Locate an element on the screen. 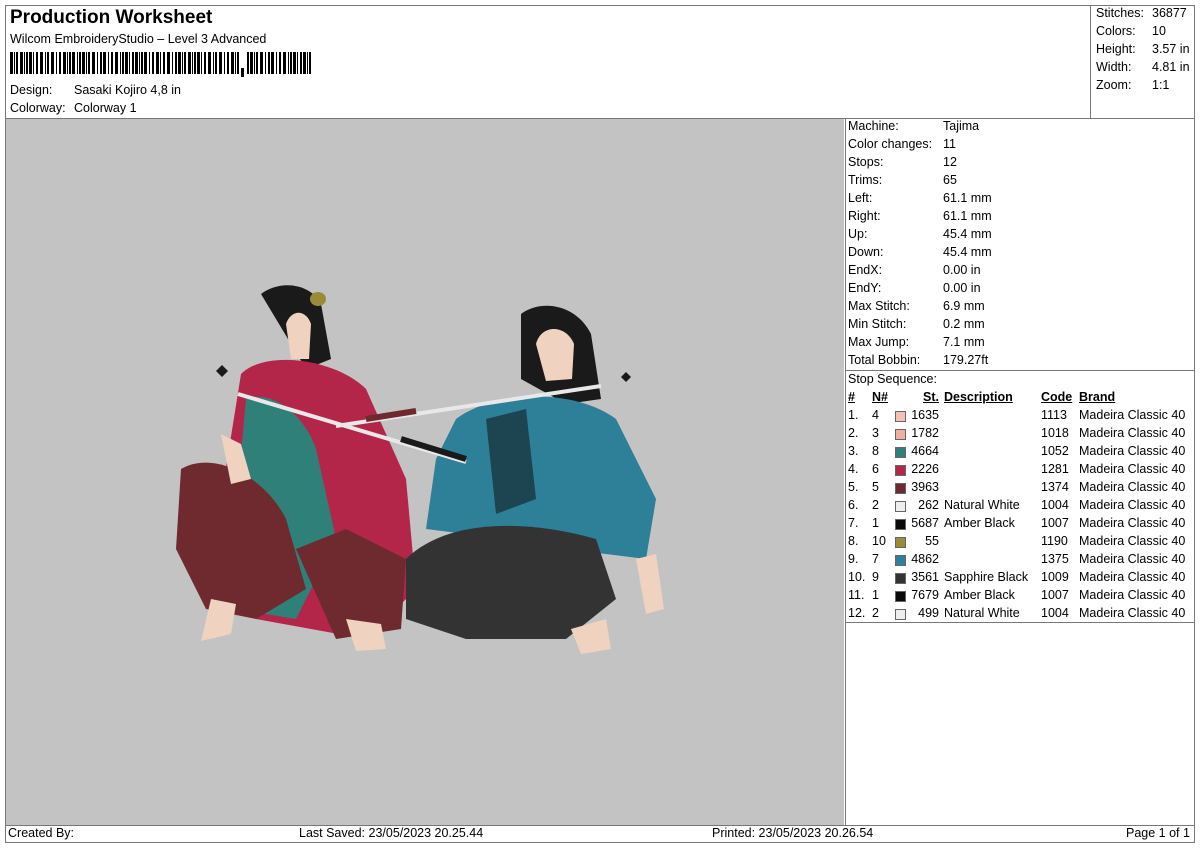  info-label: EndX: is located at coordinates (865, 270).